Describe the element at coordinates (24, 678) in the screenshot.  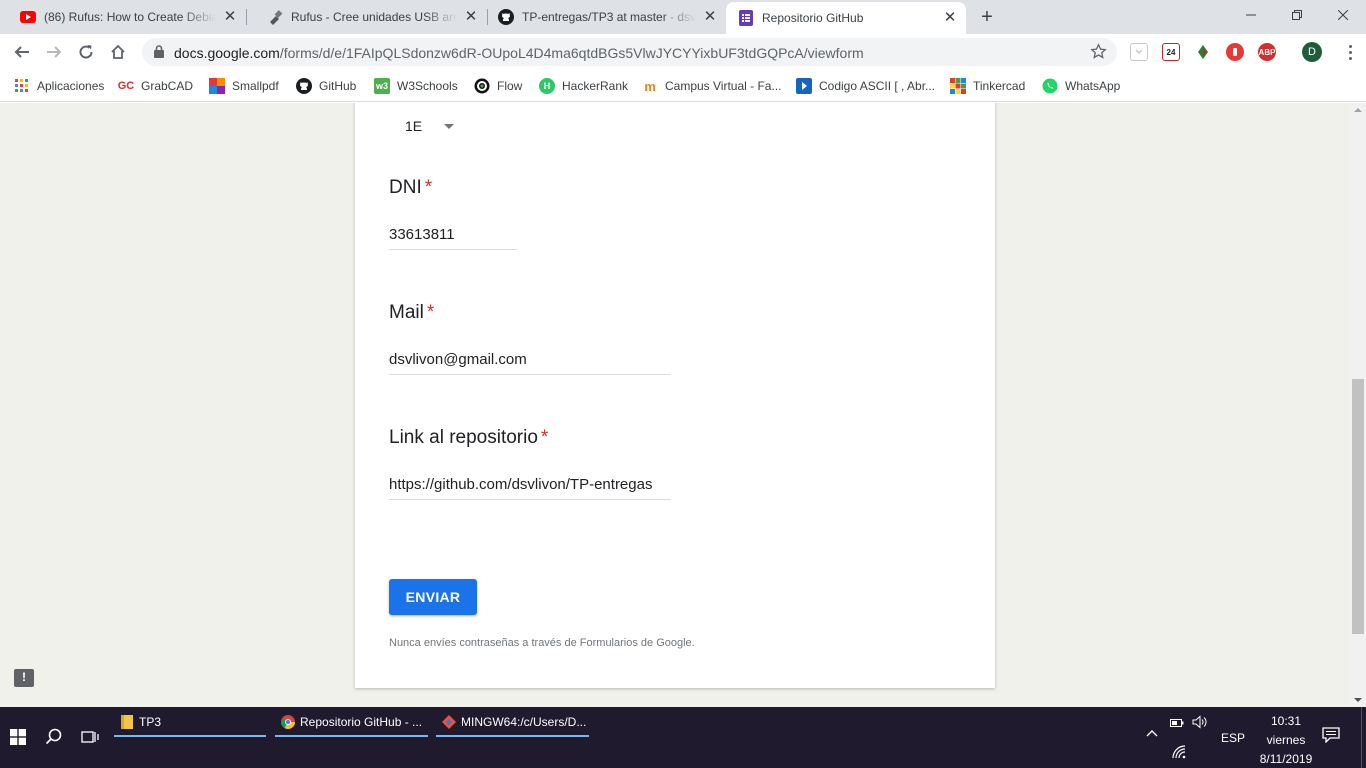
I see `report-feedback-icon: !` at that location.